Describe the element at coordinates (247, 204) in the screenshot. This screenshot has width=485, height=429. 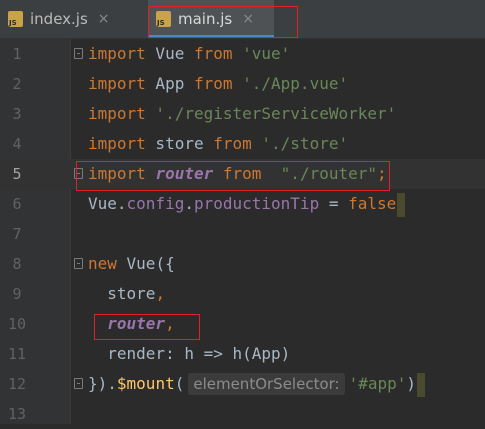
I see `code-text: Vue.config.productionTip = false` at that location.